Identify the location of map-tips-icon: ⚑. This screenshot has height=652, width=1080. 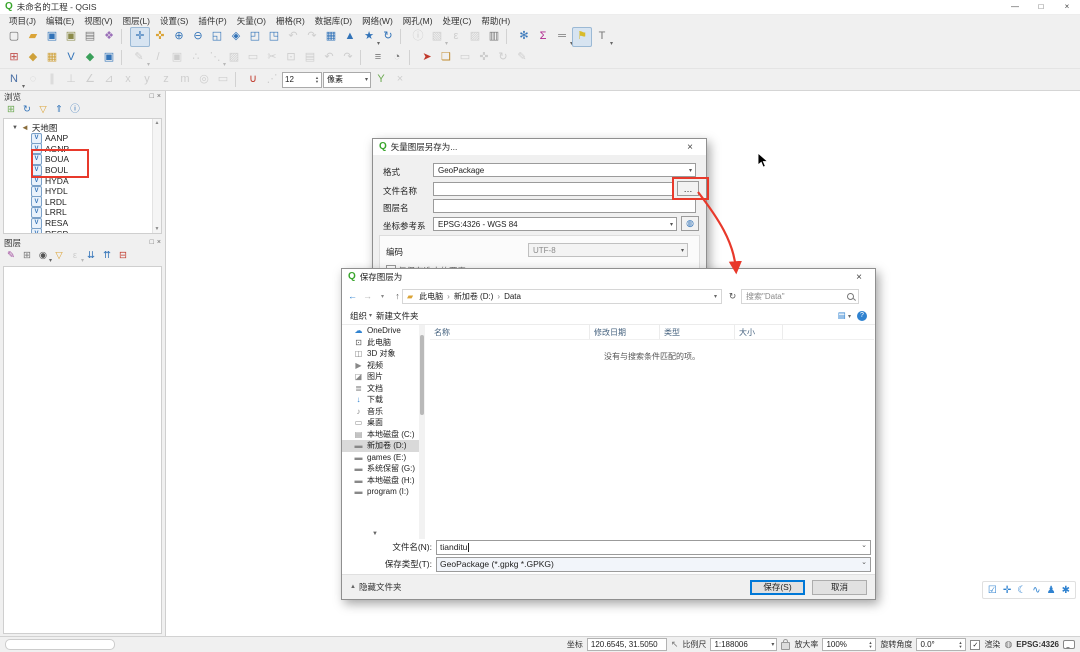
(582, 36).